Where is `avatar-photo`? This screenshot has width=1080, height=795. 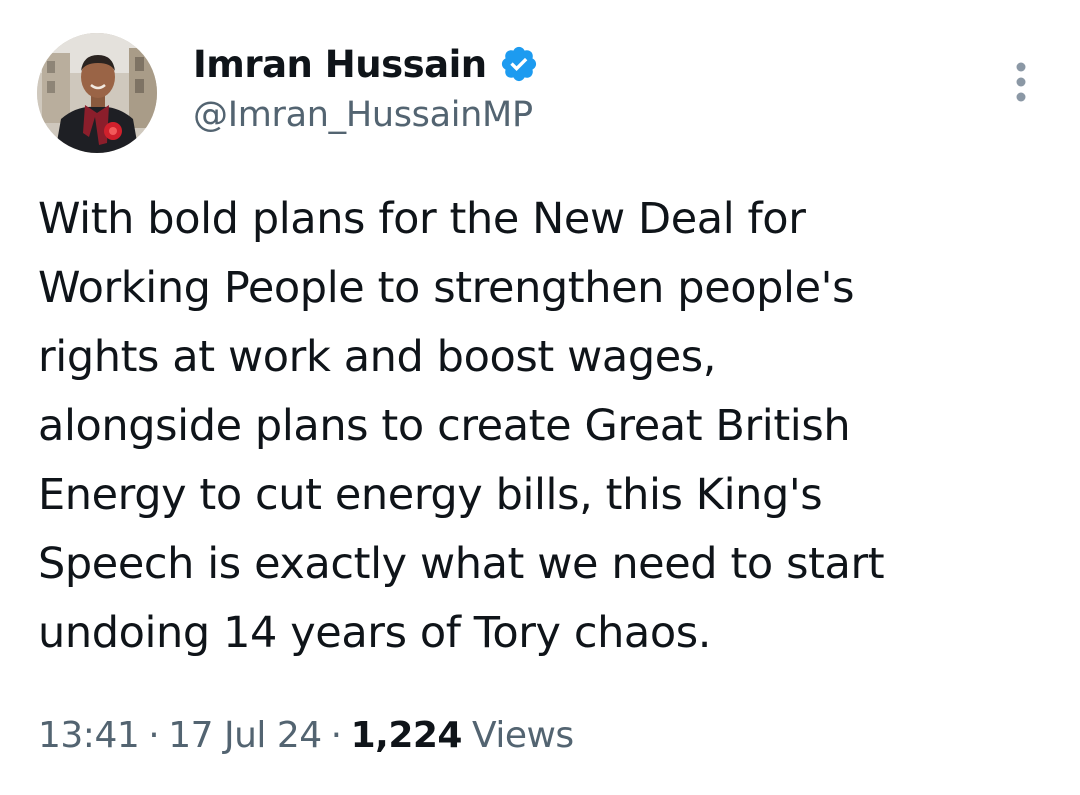
avatar-photo is located at coordinates (97, 93).